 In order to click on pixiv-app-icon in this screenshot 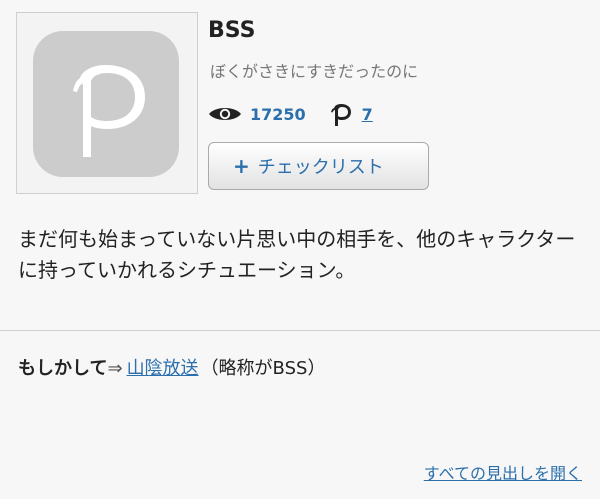, I will do `click(106, 104)`.